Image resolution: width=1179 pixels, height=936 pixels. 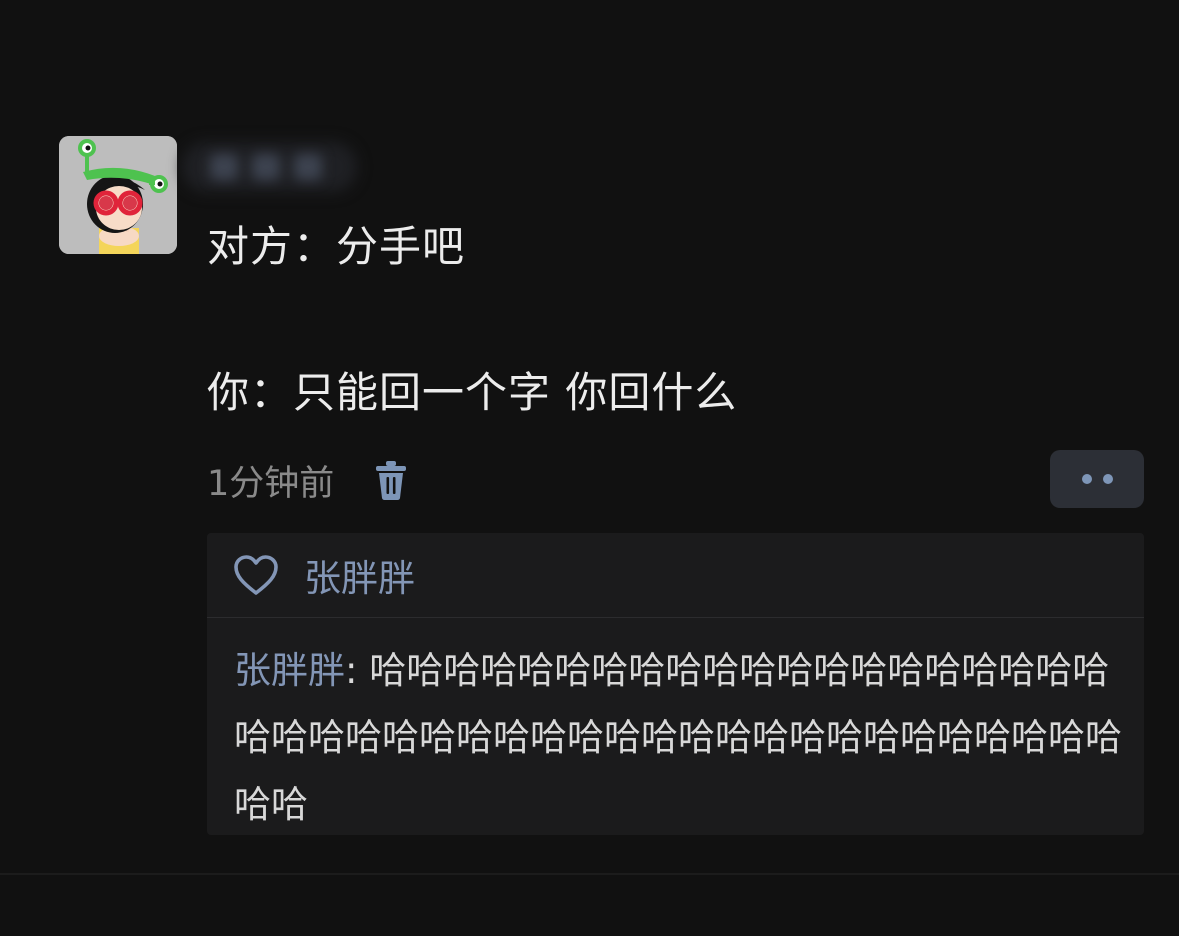 What do you see at coordinates (675, 575) in the screenshot?
I see `likes-row: 张胖胖` at bounding box center [675, 575].